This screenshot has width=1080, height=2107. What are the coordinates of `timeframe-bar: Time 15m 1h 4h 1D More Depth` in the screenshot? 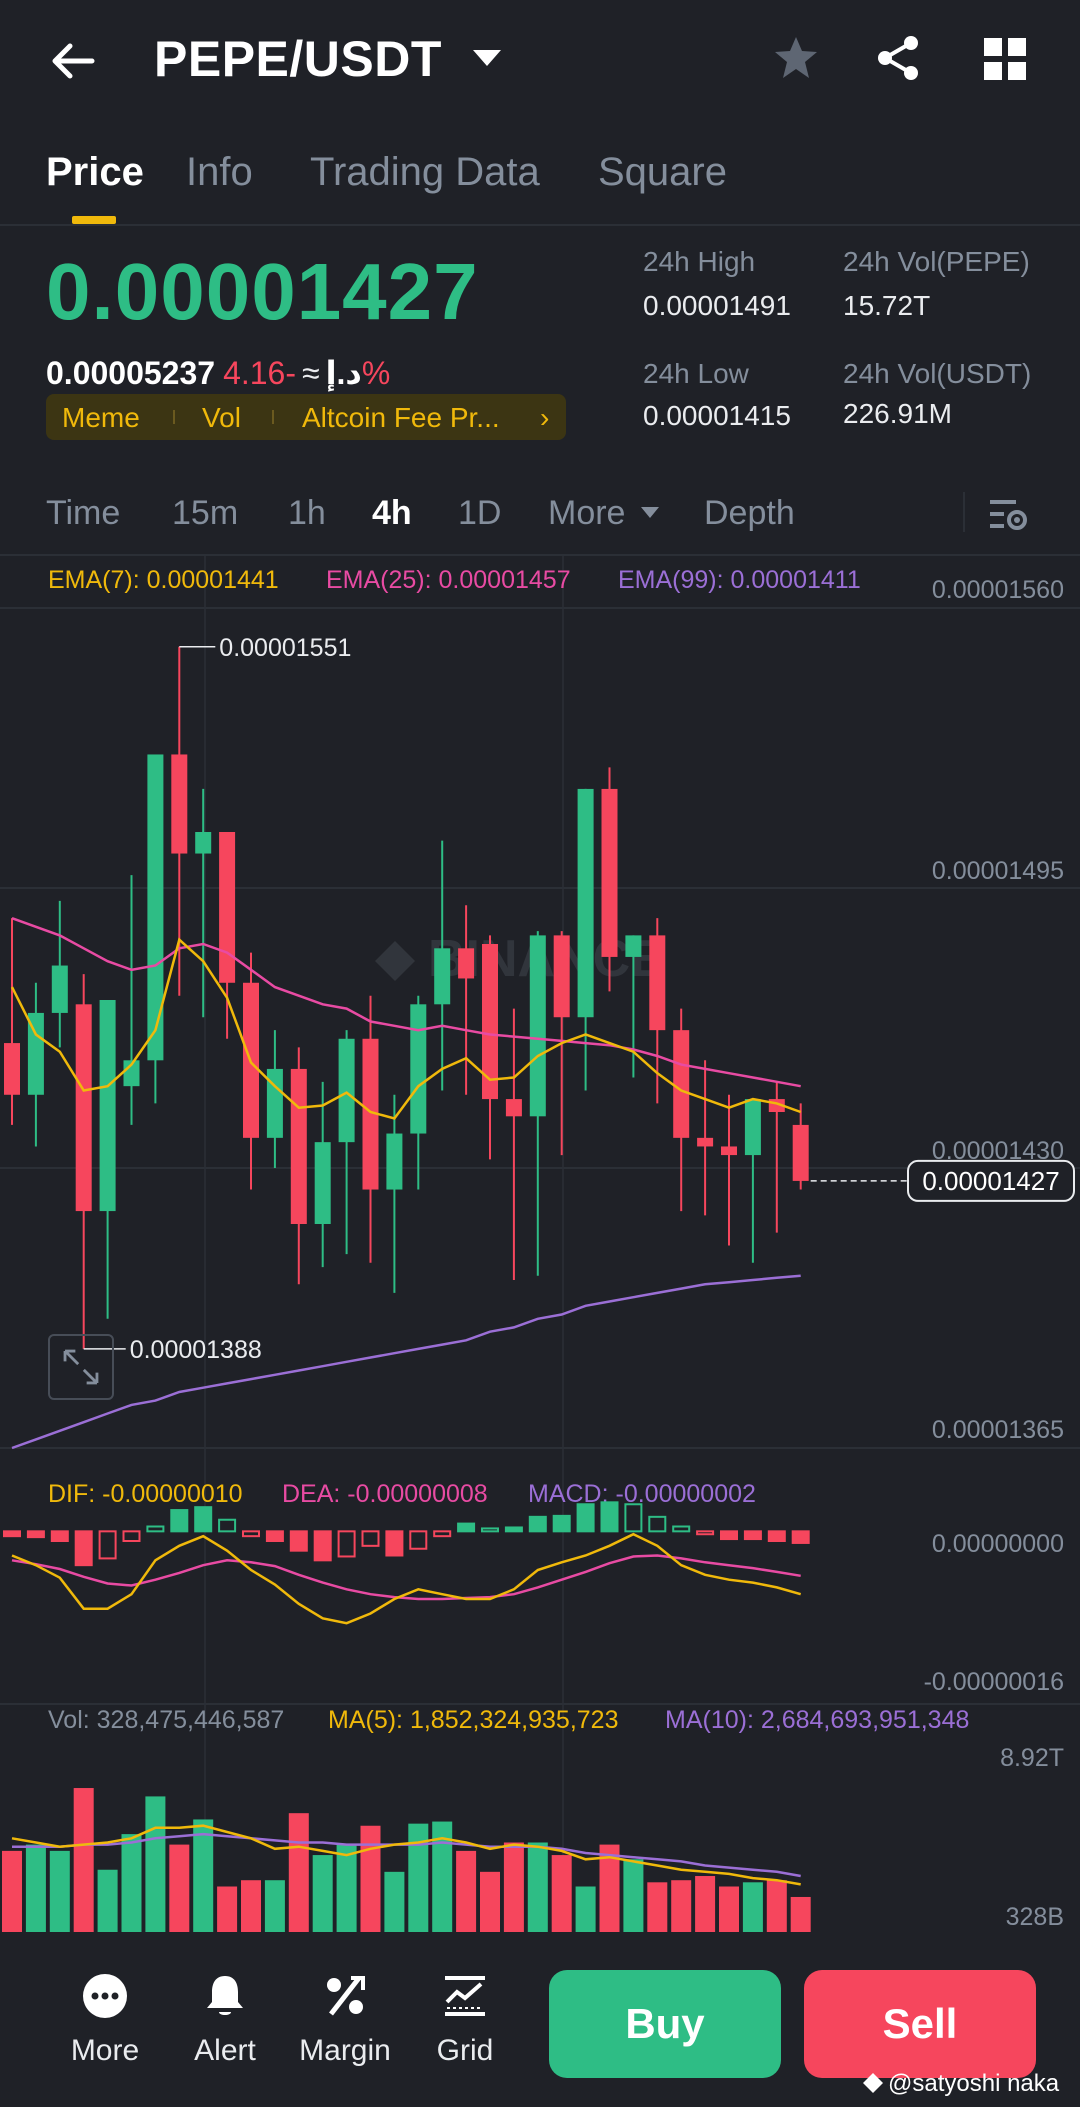 It's located at (540, 516).